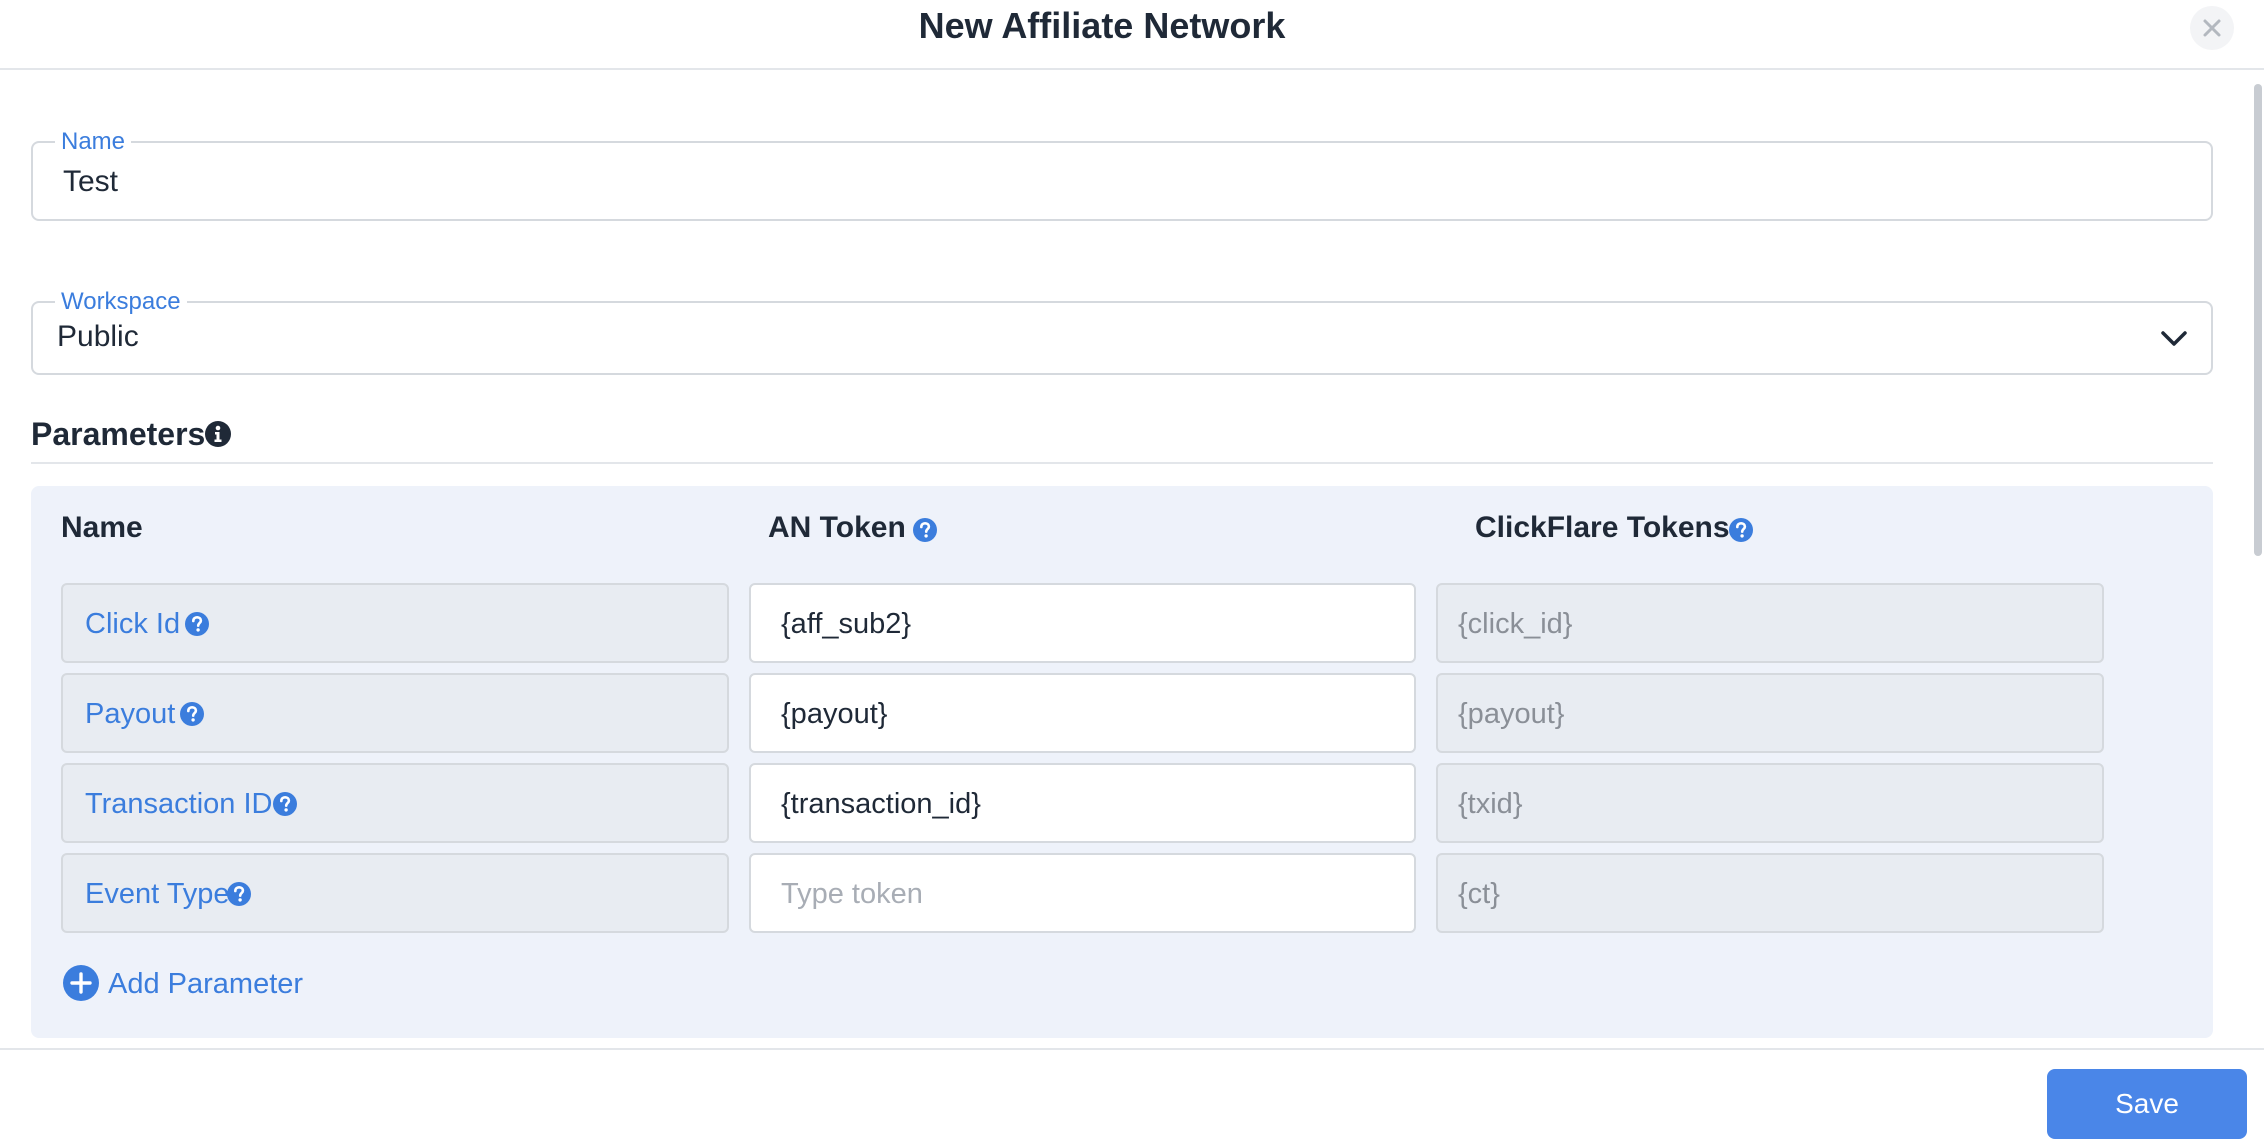 Image resolution: width=2264 pixels, height=1144 pixels. What do you see at coordinates (395, 713) in the screenshot?
I see `parameter-name-cell: Payout` at bounding box center [395, 713].